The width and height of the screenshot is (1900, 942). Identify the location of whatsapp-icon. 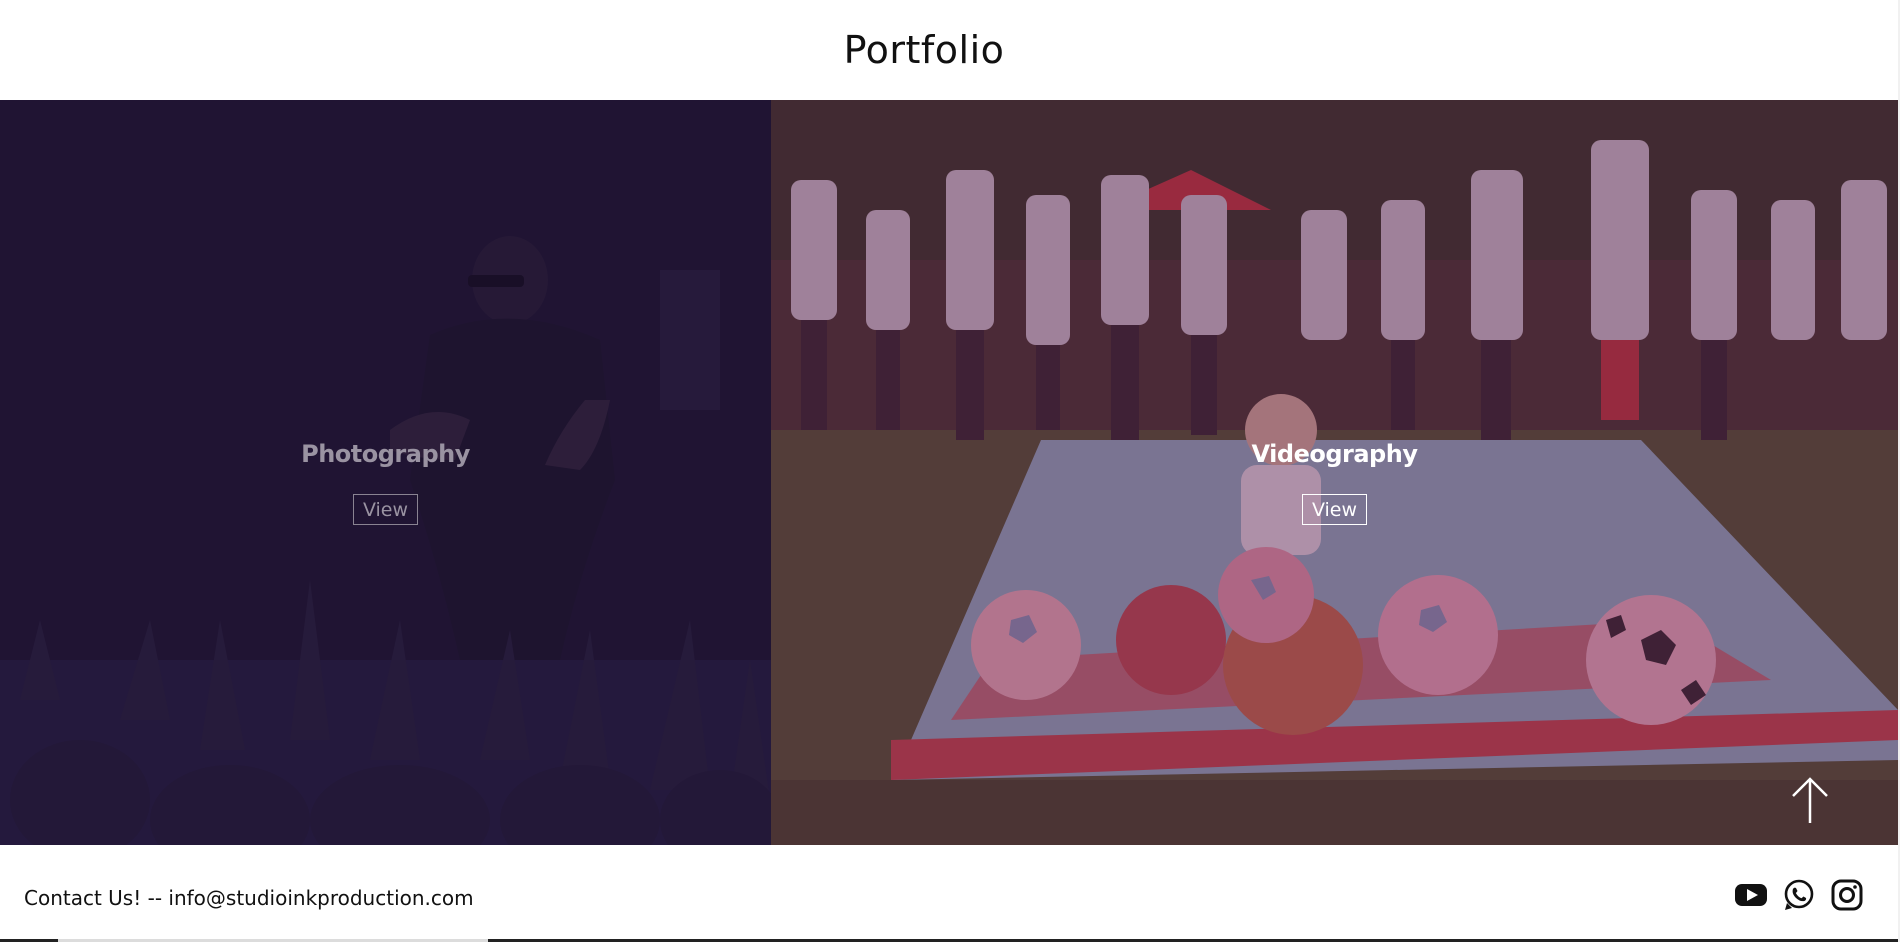
(1799, 895).